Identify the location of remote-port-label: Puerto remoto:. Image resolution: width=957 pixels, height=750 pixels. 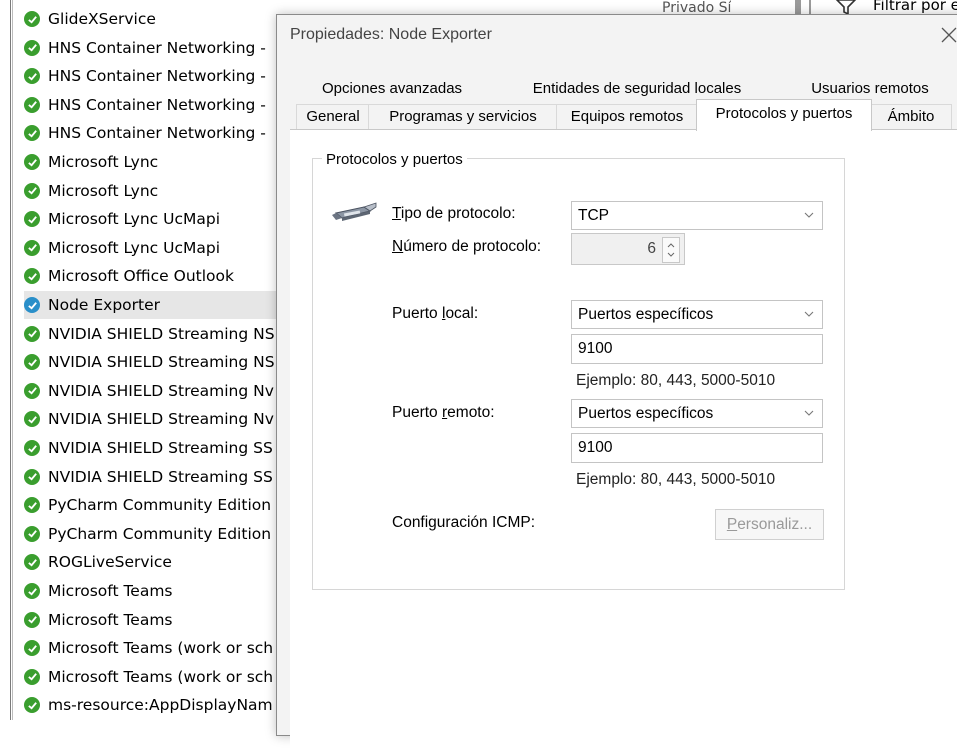
(443, 413).